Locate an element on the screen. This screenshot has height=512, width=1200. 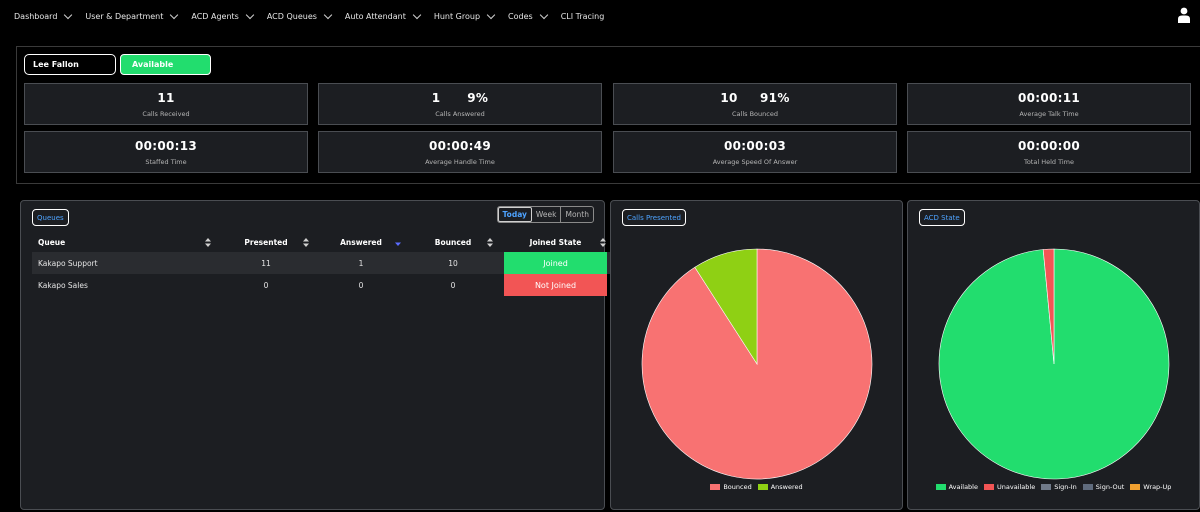
agent-name-button: Lee Fallon is located at coordinates (70, 64).